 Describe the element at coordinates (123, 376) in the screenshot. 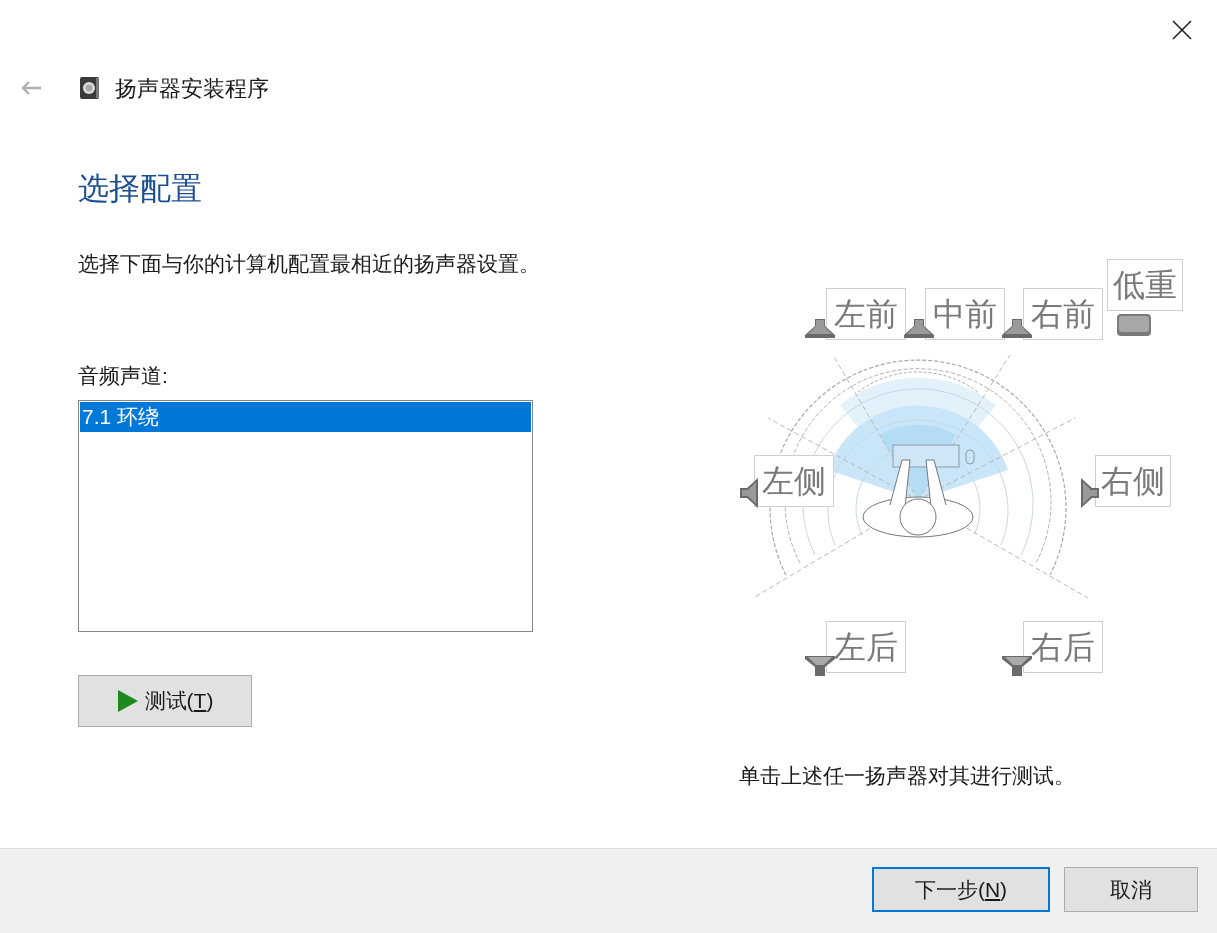

I see `channels-label: 音频声道:` at that location.